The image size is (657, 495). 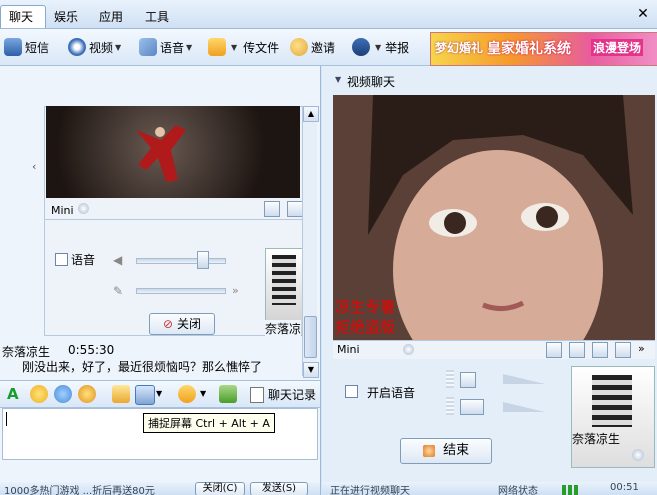 I want to click on sms-button: 短信, so click(x=26, y=47).